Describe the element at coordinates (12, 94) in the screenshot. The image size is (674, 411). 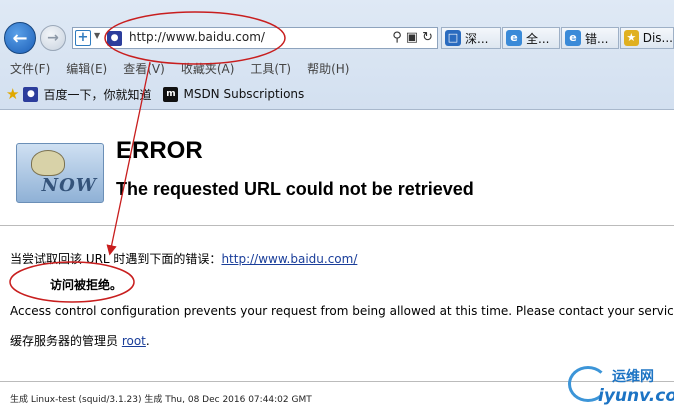
I see `favorites-star-icon: ★` at that location.